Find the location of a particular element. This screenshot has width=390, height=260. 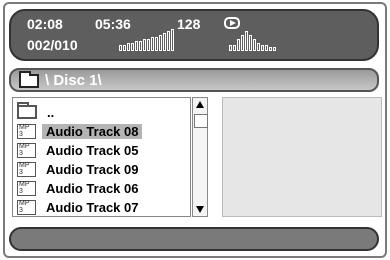

elapsed-time: 02:08 is located at coordinates (45, 24).